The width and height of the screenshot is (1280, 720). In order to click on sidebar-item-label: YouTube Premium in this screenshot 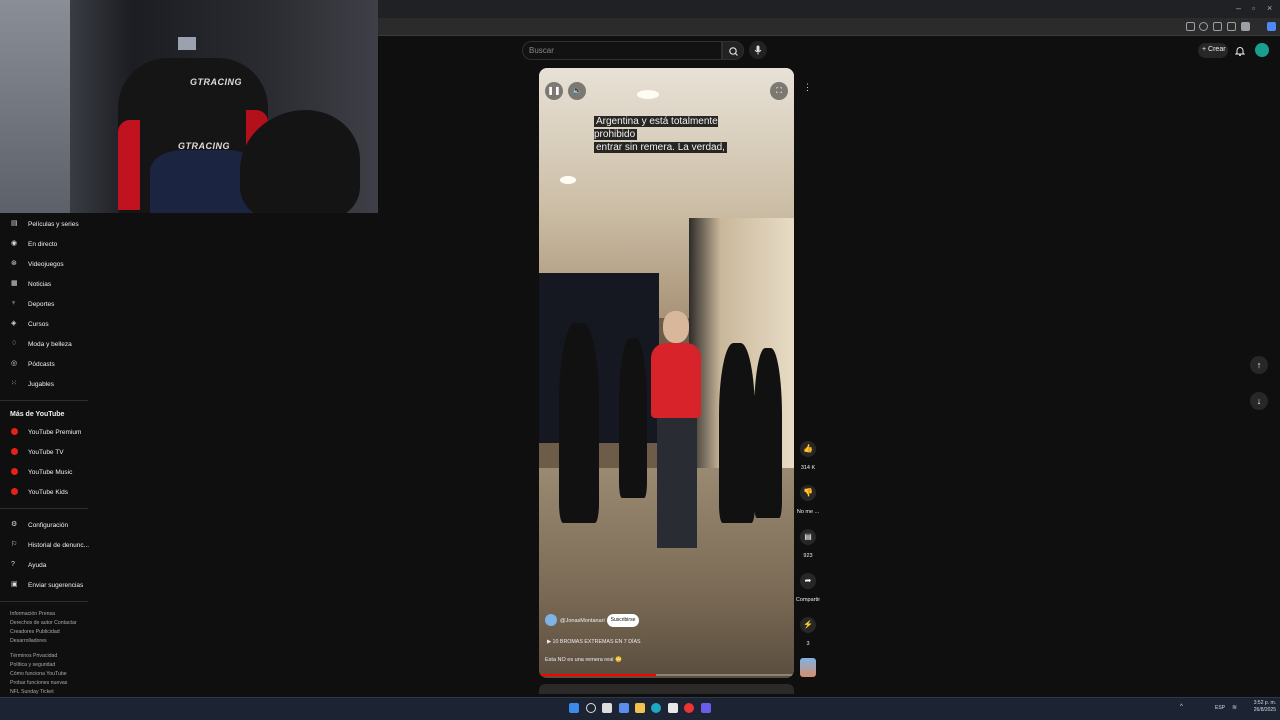, I will do `click(55, 432)`.